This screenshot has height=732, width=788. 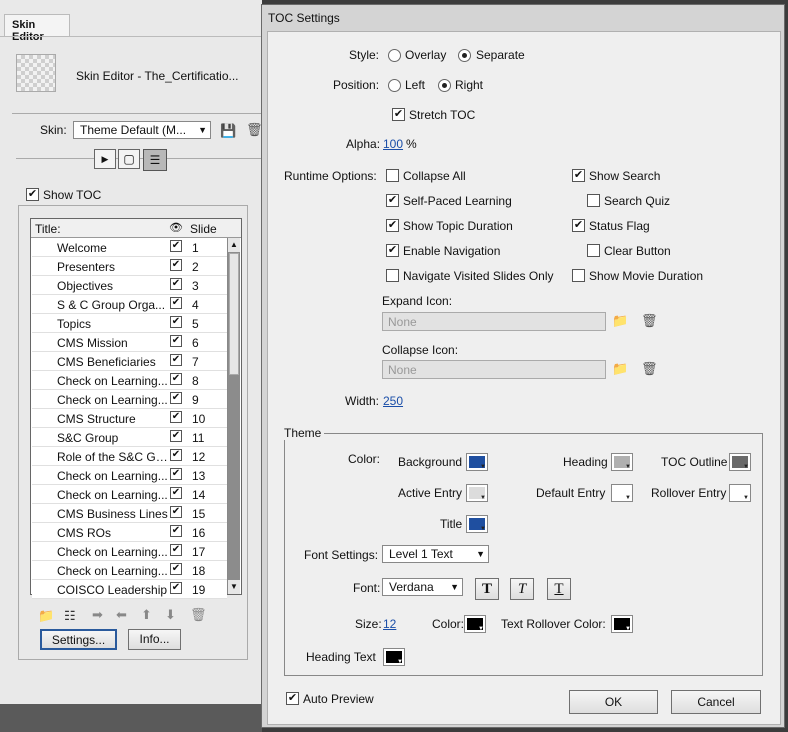 What do you see at coordinates (559, 589) in the screenshot?
I see `underline-button: T` at bounding box center [559, 589].